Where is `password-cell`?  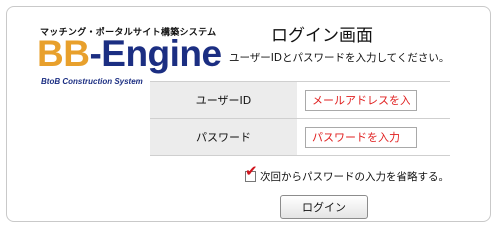
password-cell is located at coordinates (373, 137).